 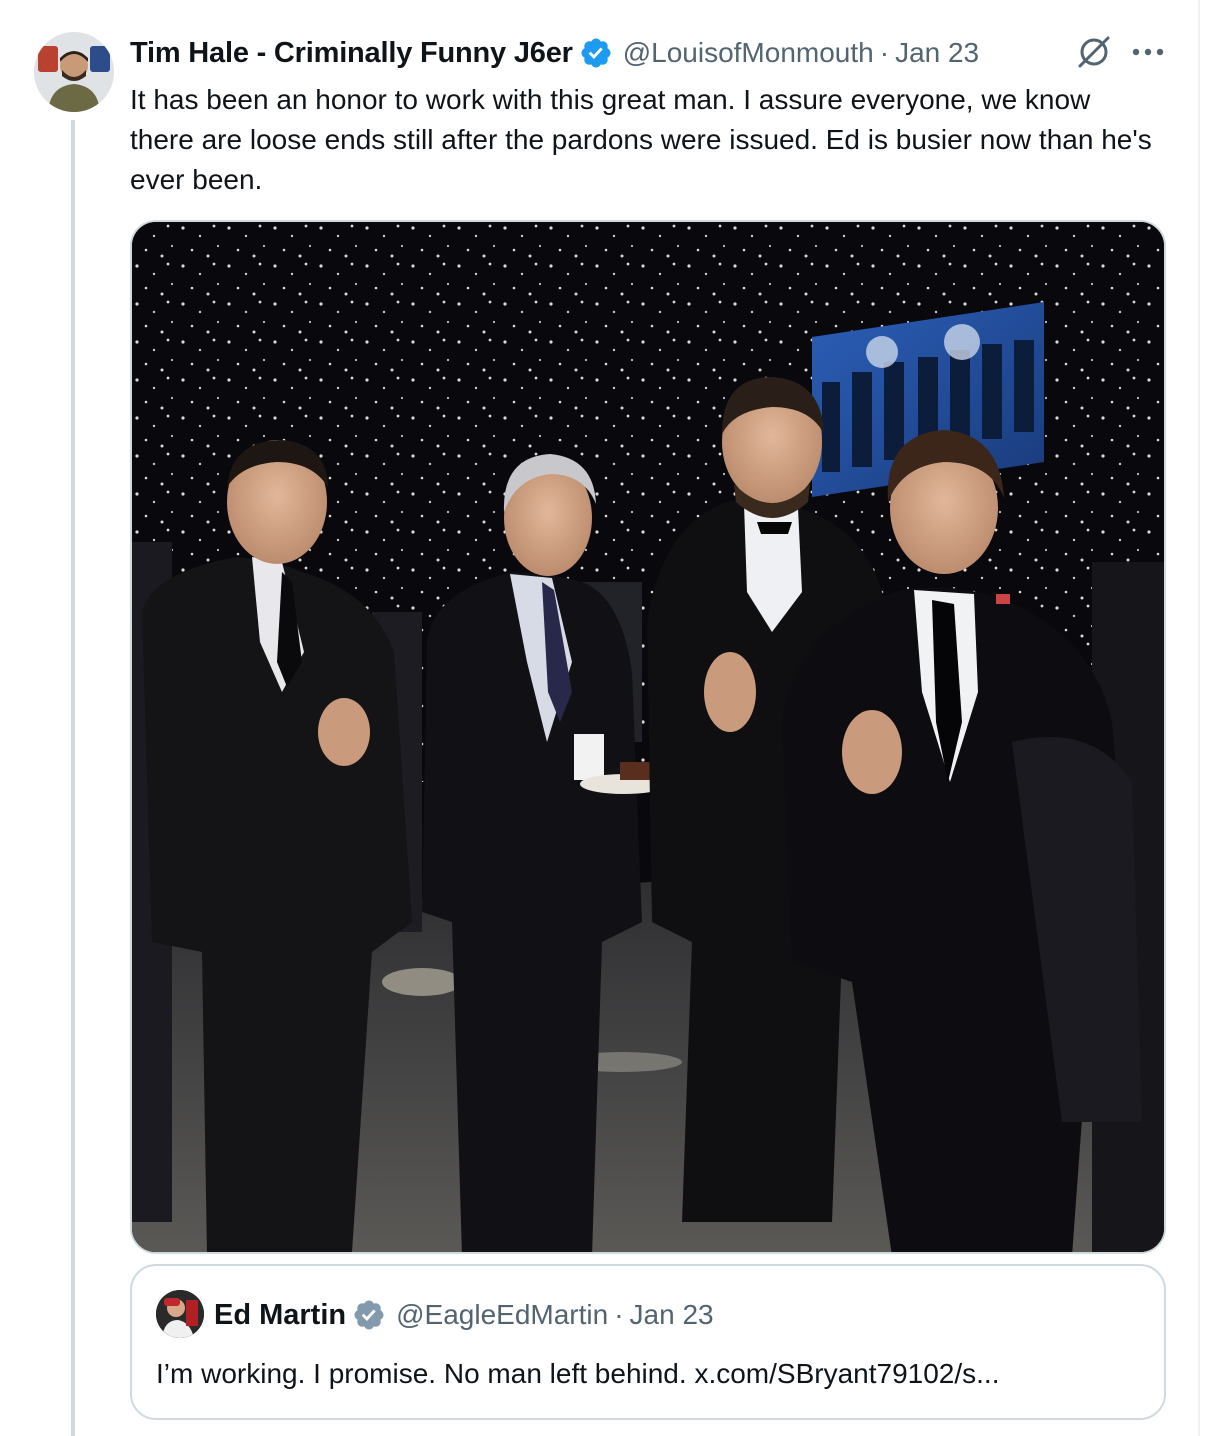 What do you see at coordinates (672, 1315) in the screenshot?
I see `quoted-tweet-date: Jan 23` at bounding box center [672, 1315].